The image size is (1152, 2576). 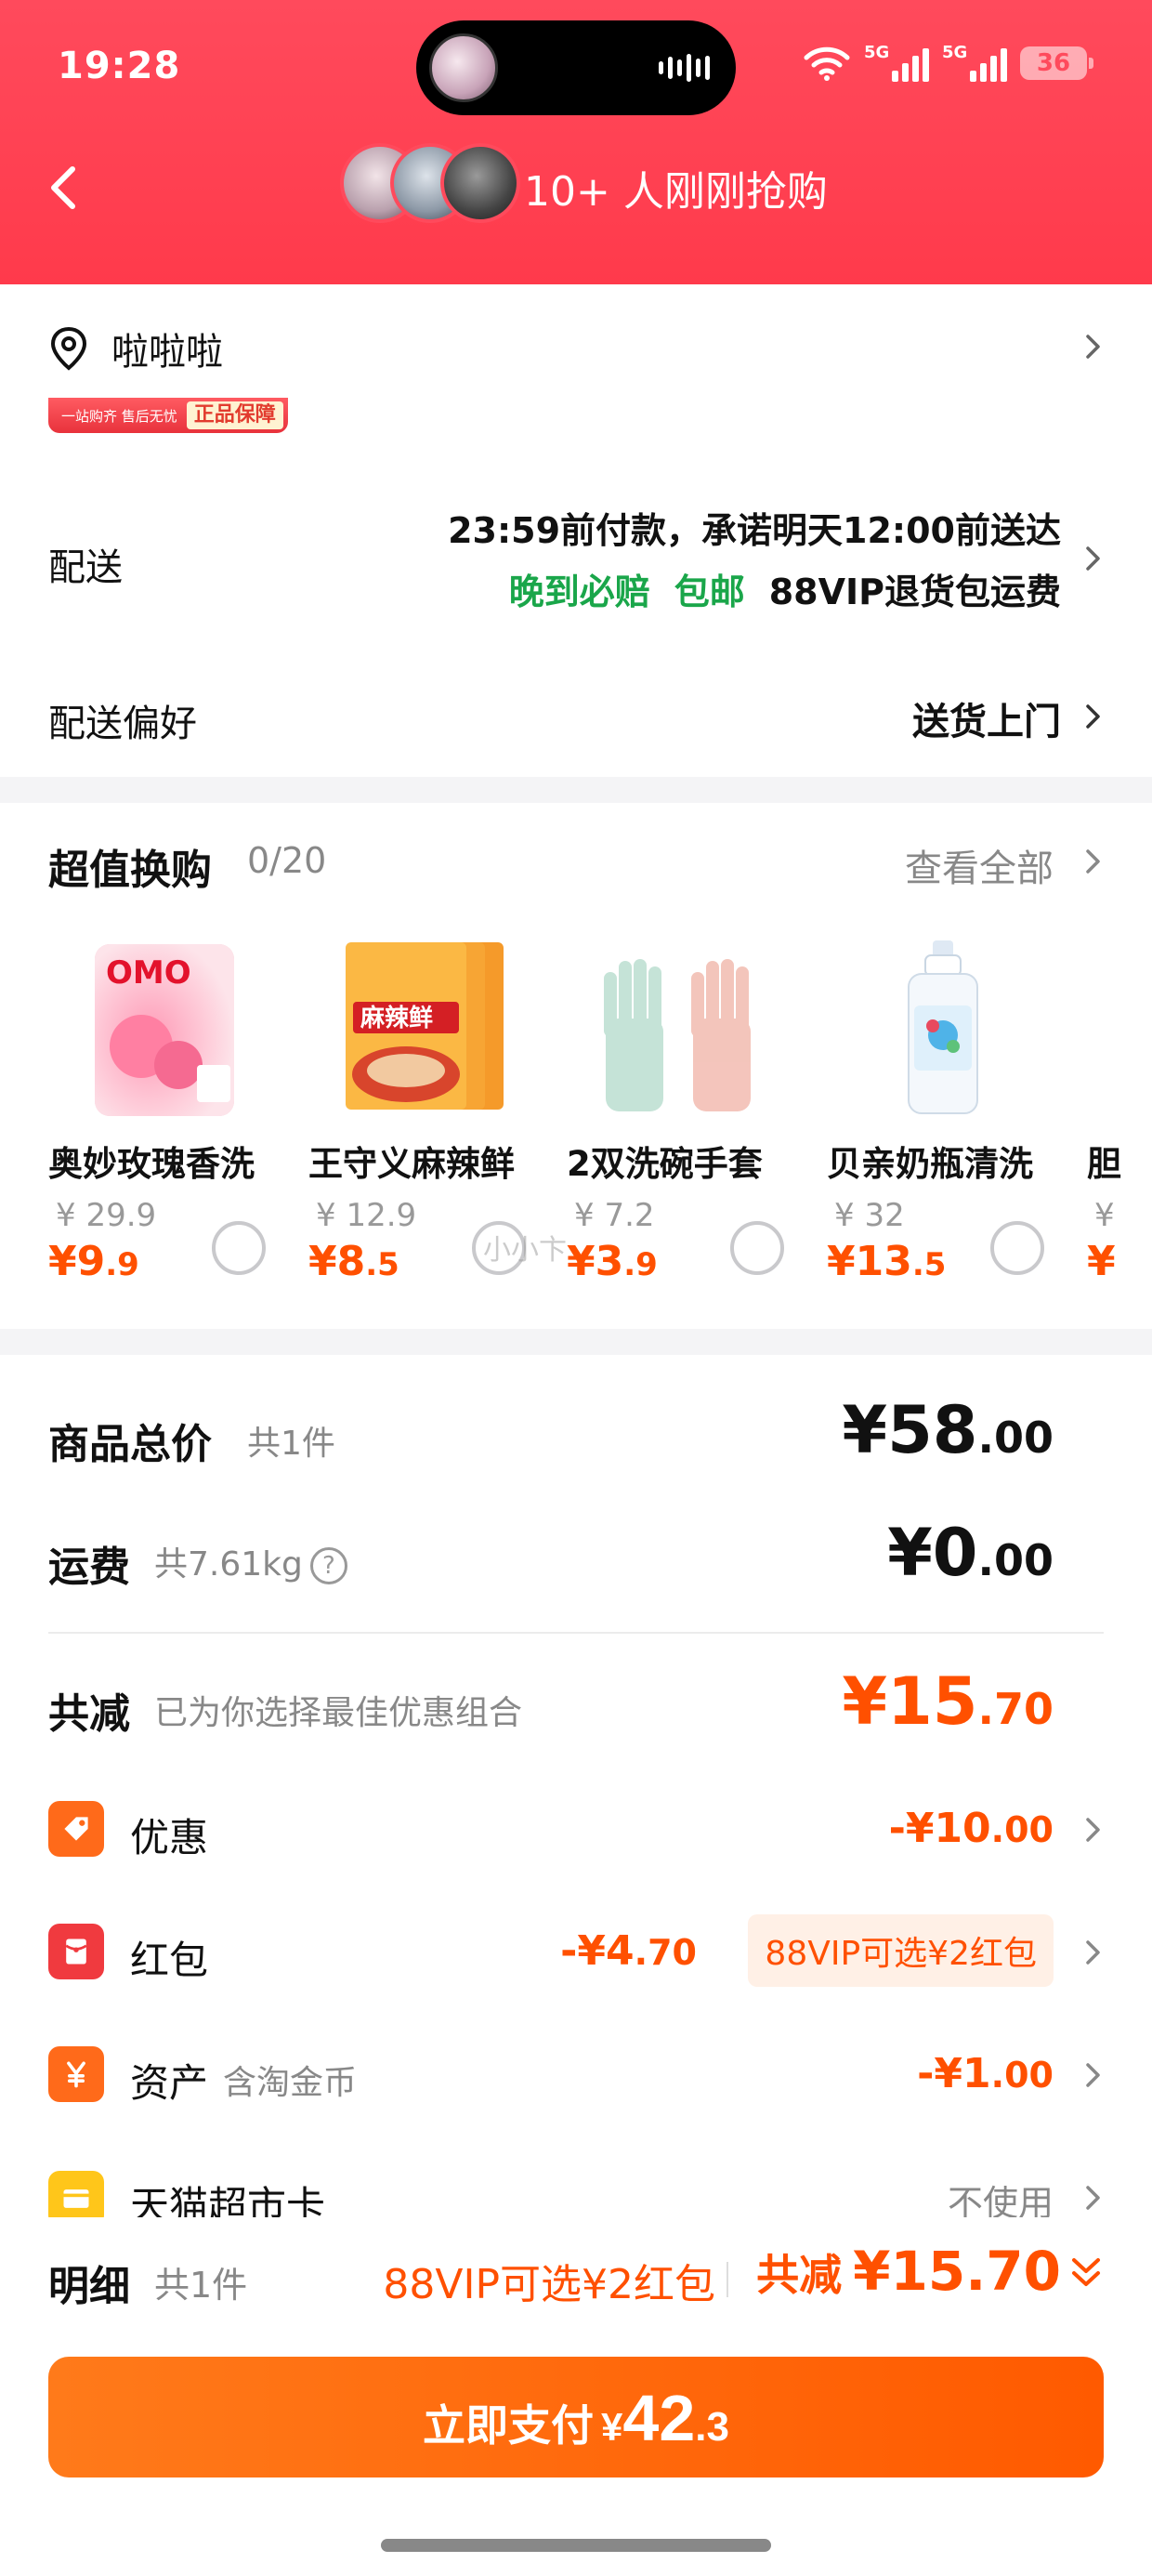 What do you see at coordinates (89, 2286) in the screenshot?
I see `detail-title: 明细` at bounding box center [89, 2286].